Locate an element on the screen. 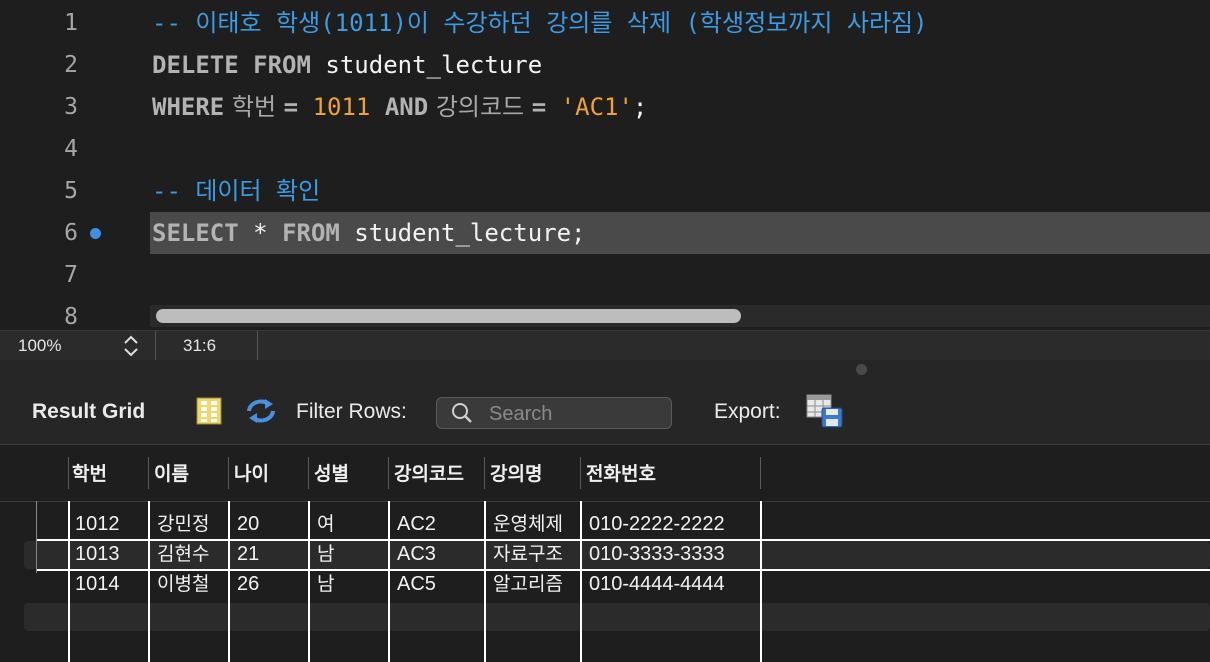  search-icon is located at coordinates (462, 413).